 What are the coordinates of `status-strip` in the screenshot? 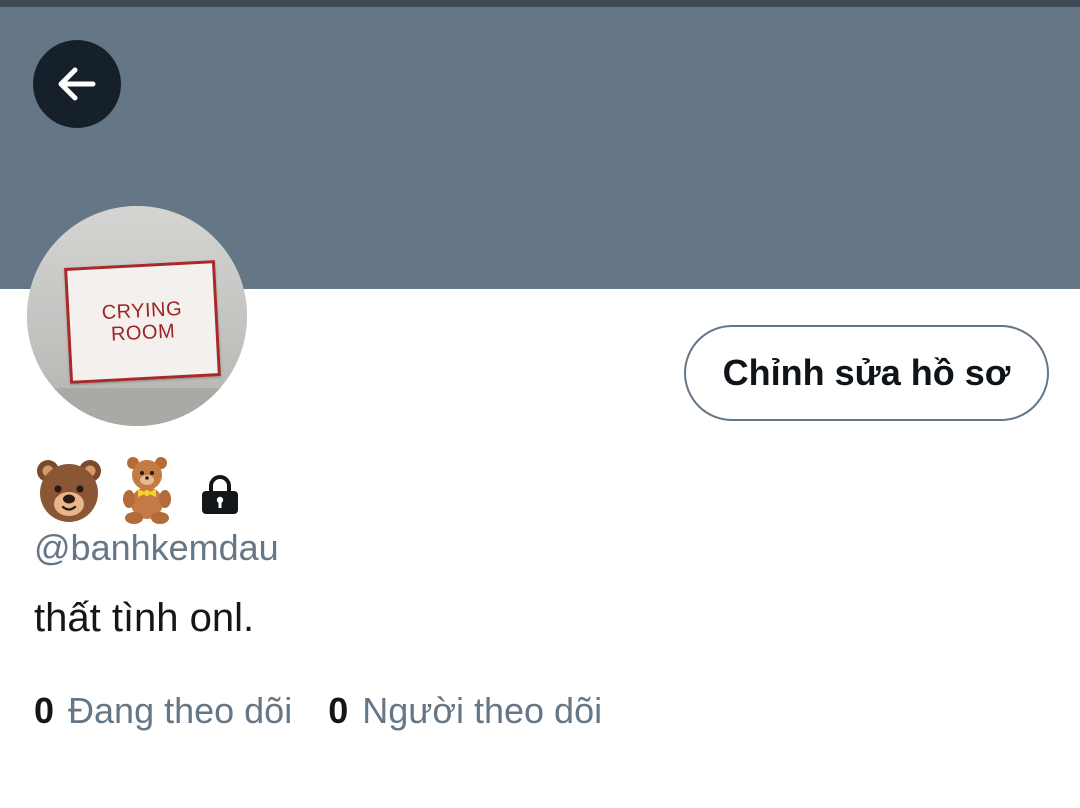 It's located at (540, 3).